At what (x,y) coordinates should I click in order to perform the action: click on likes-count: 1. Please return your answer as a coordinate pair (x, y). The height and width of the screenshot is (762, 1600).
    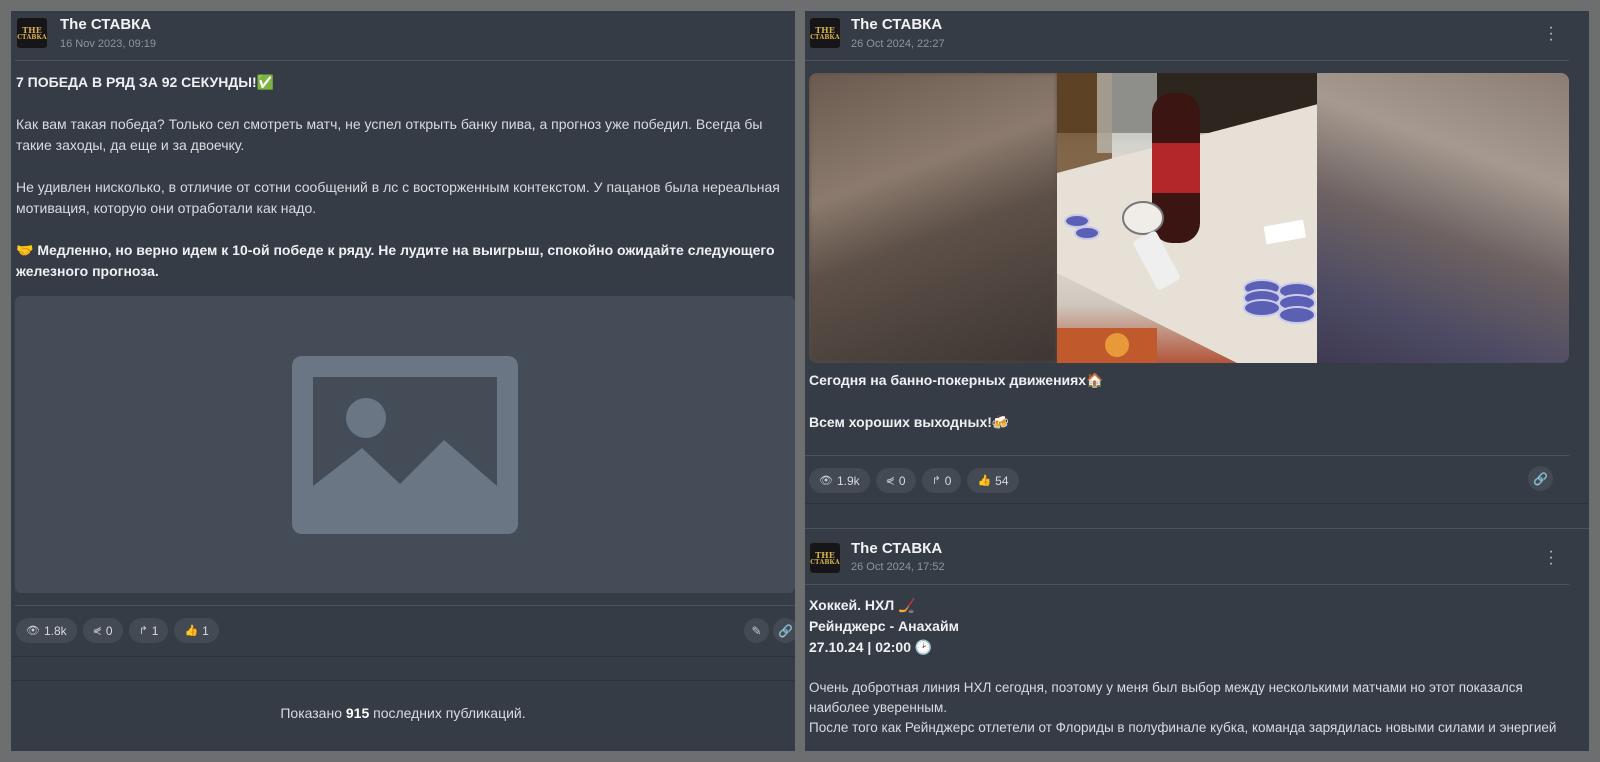
    Looking at the image, I should click on (205, 630).